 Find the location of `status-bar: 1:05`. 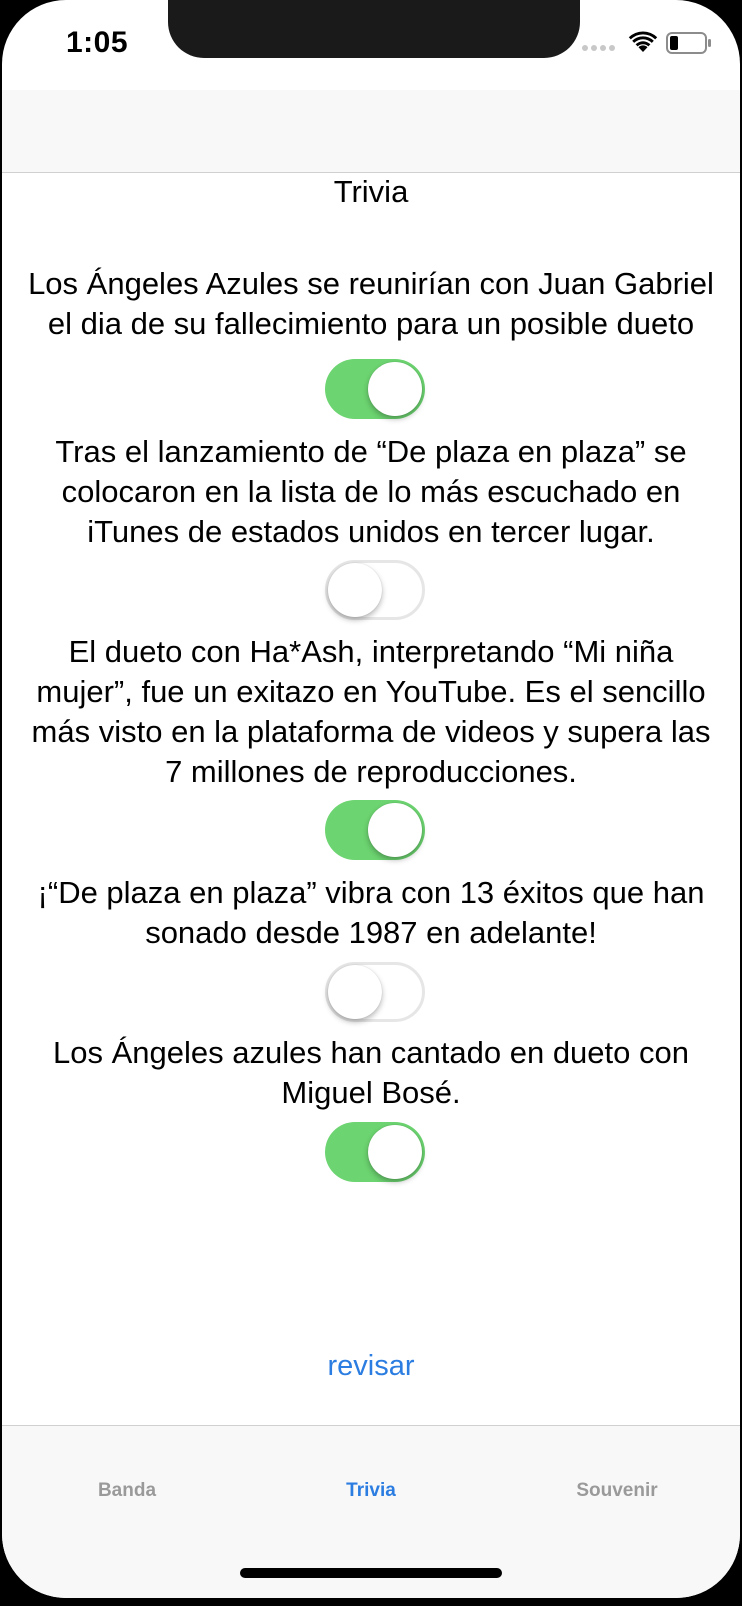

status-bar: 1:05 is located at coordinates (371, 45).